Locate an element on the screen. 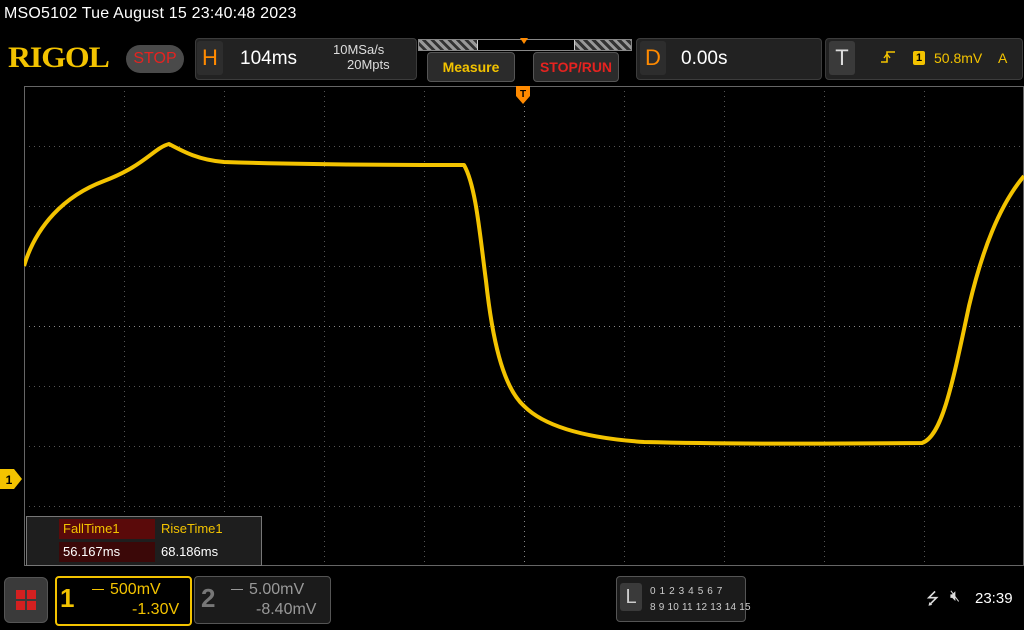  menu-button is located at coordinates (26, 600).